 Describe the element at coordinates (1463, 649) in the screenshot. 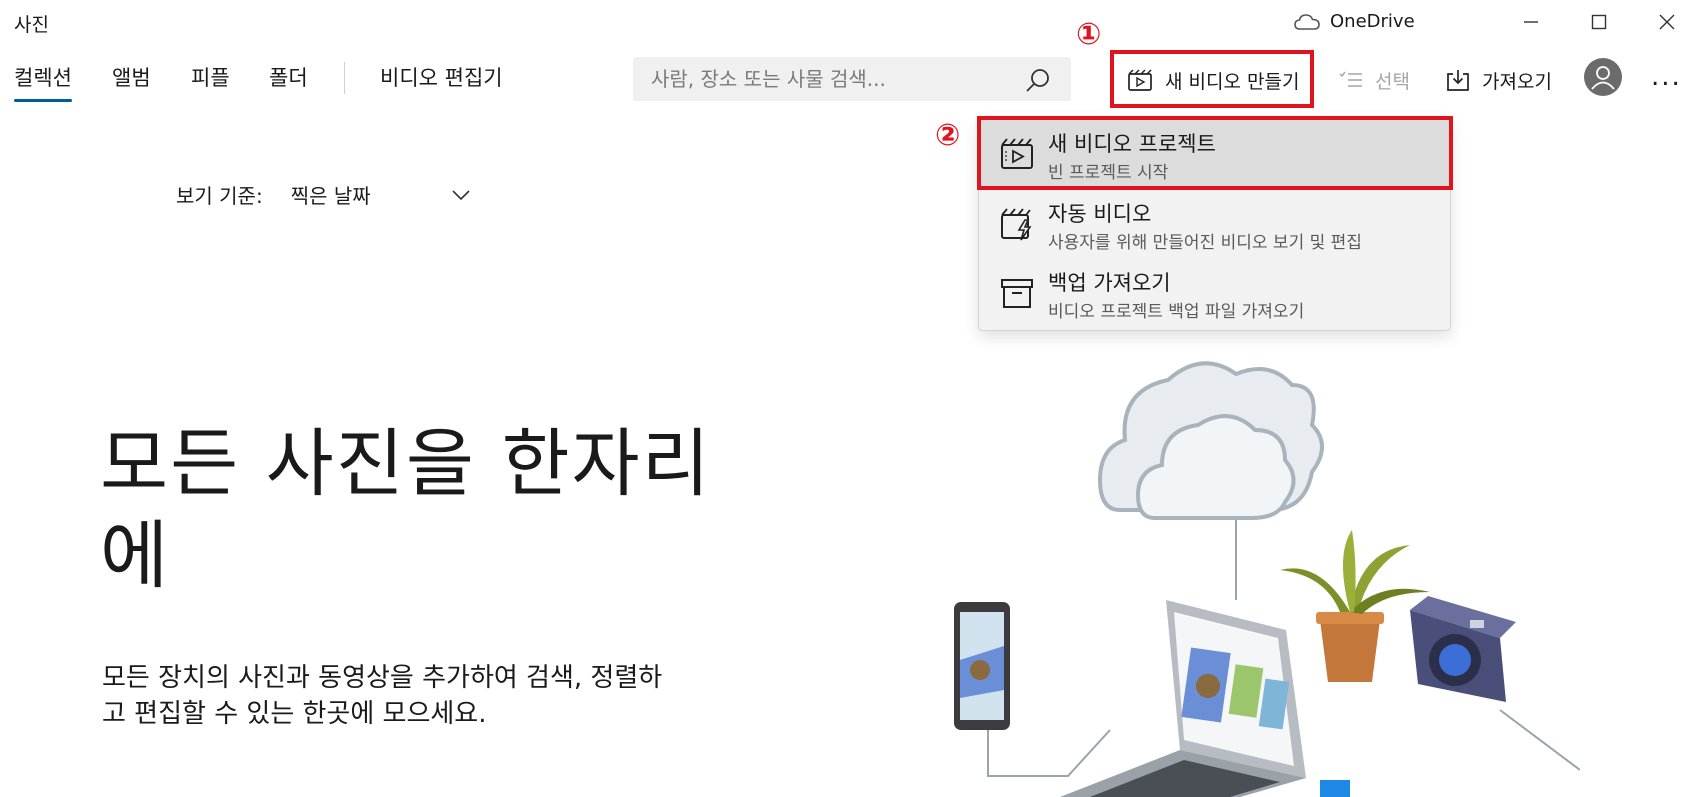

I see `camera-illustration` at that location.